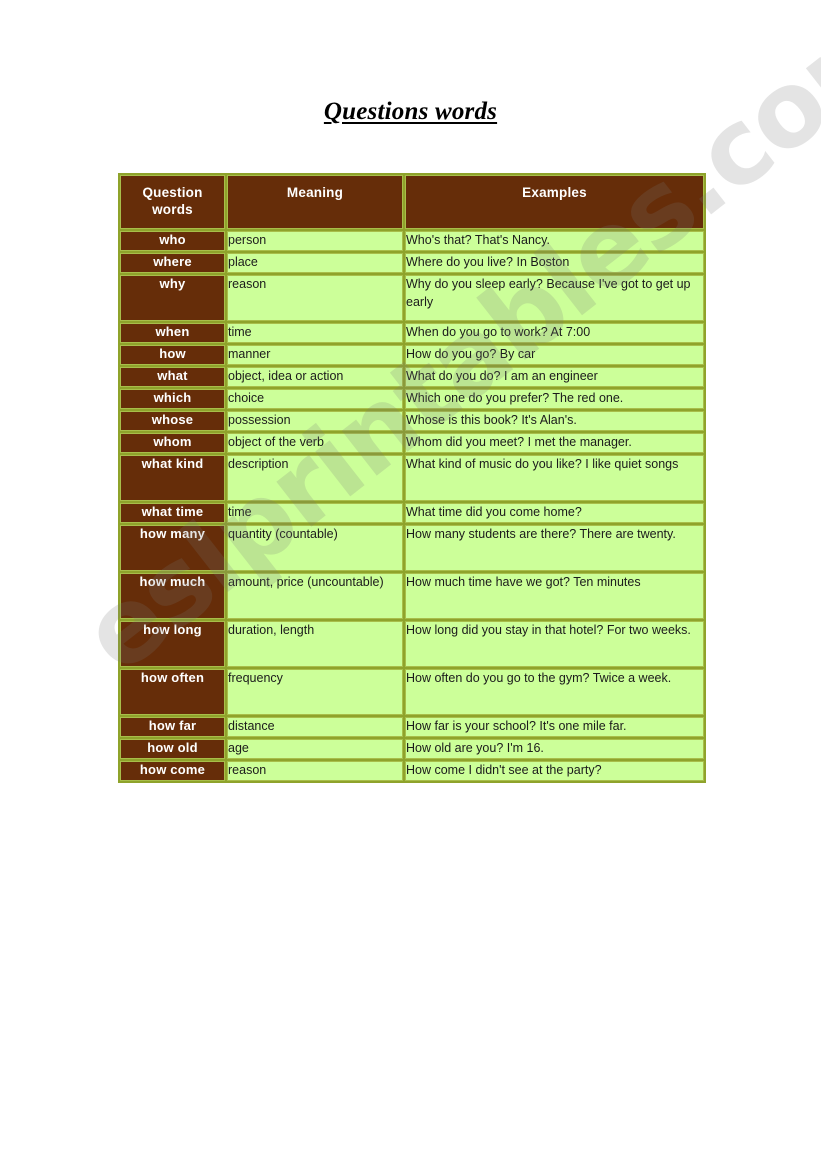  What do you see at coordinates (315, 547) in the screenshot?
I see `meaning-cell: quantity (countable)` at bounding box center [315, 547].